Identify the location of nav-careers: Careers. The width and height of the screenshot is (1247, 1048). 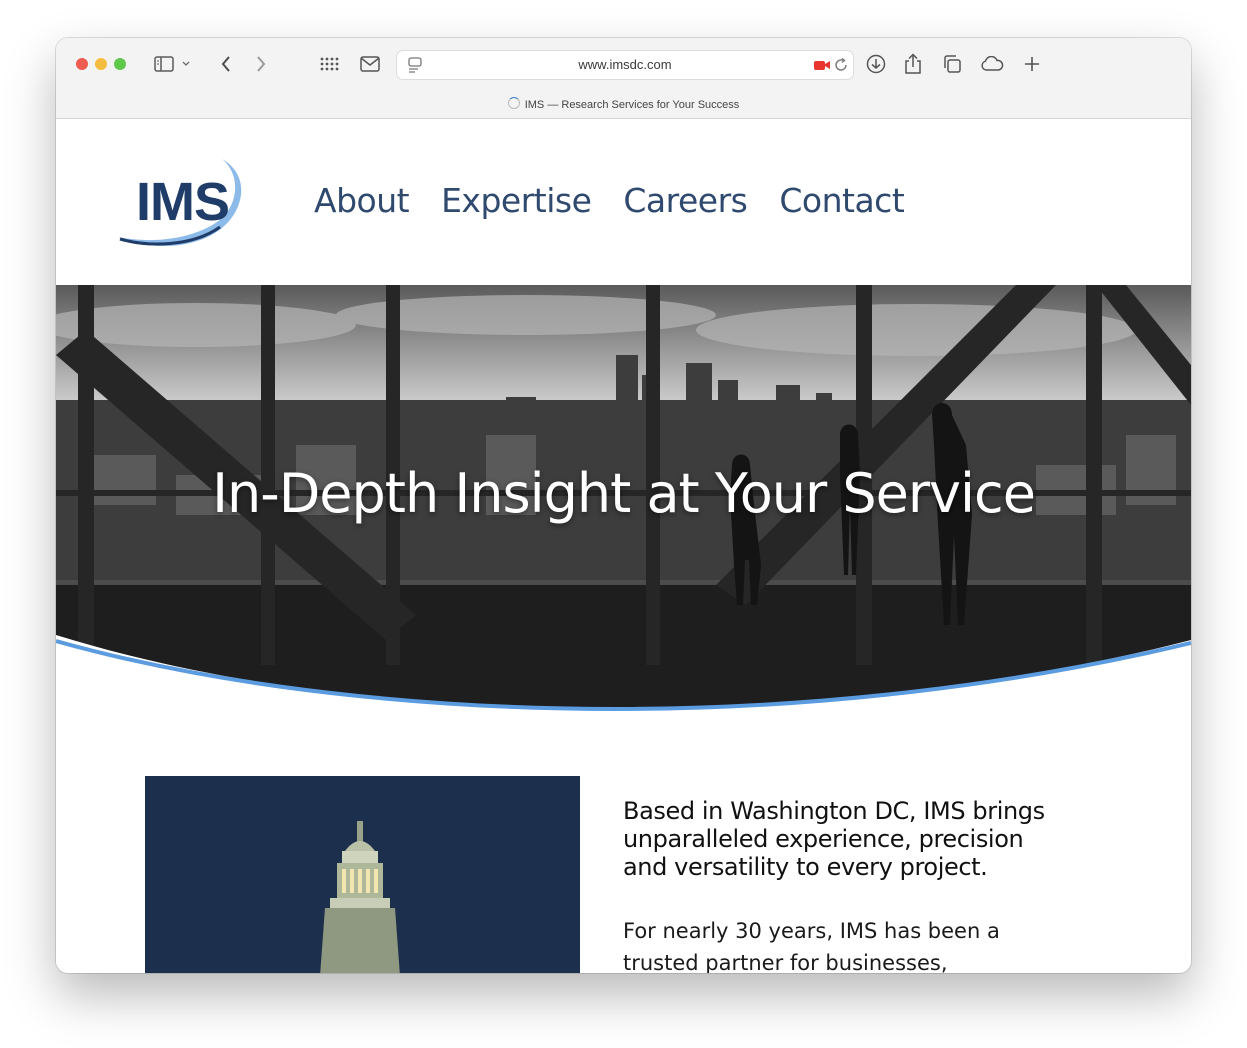
(685, 200).